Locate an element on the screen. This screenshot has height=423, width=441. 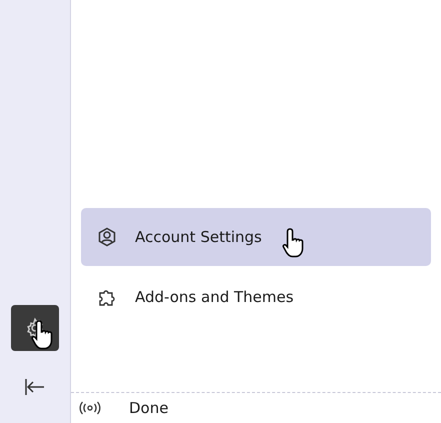
menu-item: Account Settings is located at coordinates (256, 237).